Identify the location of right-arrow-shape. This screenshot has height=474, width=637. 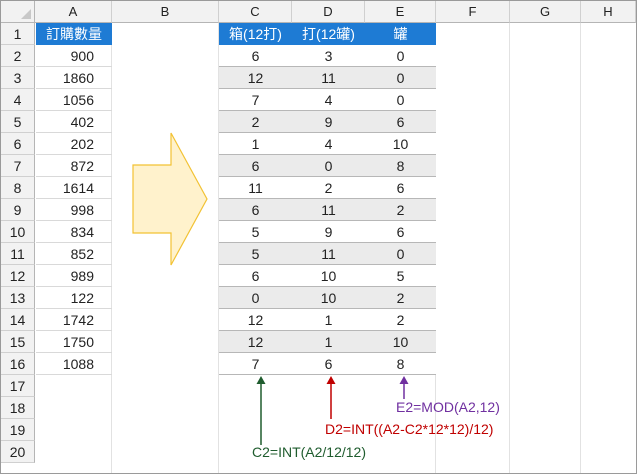
(170, 199).